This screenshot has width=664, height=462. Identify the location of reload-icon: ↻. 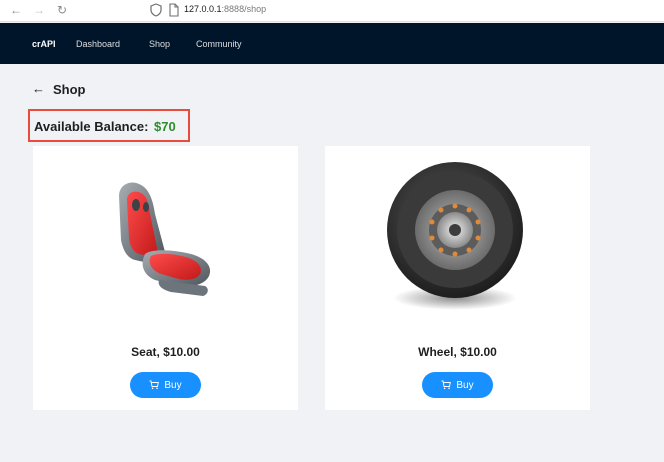
(62, 10).